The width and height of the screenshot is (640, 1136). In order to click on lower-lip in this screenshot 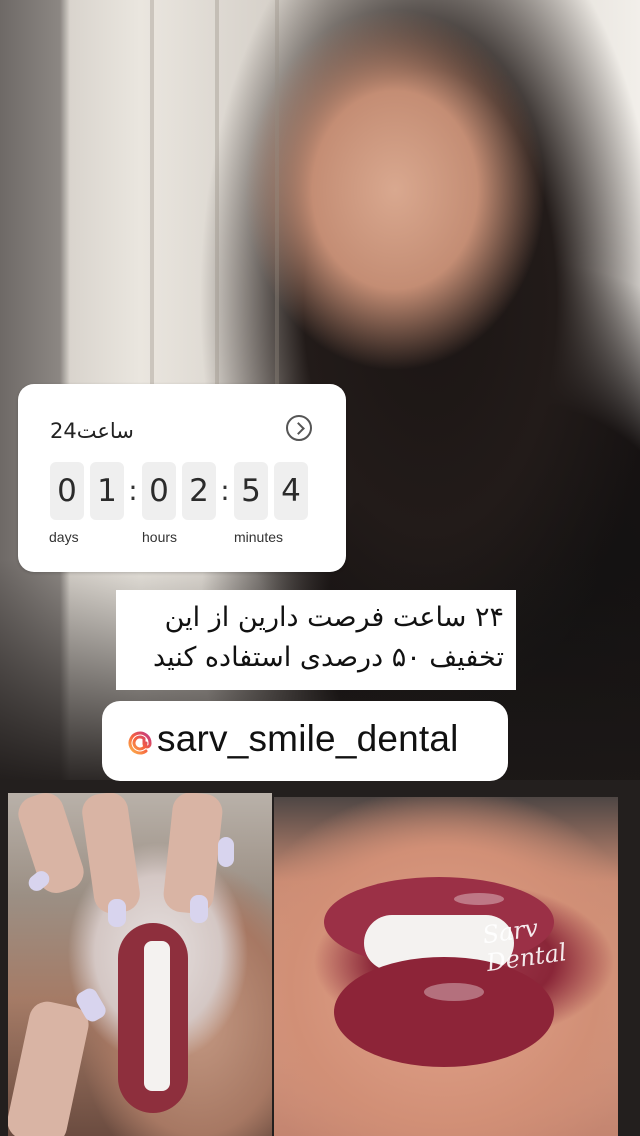, I will do `click(444, 1012)`.